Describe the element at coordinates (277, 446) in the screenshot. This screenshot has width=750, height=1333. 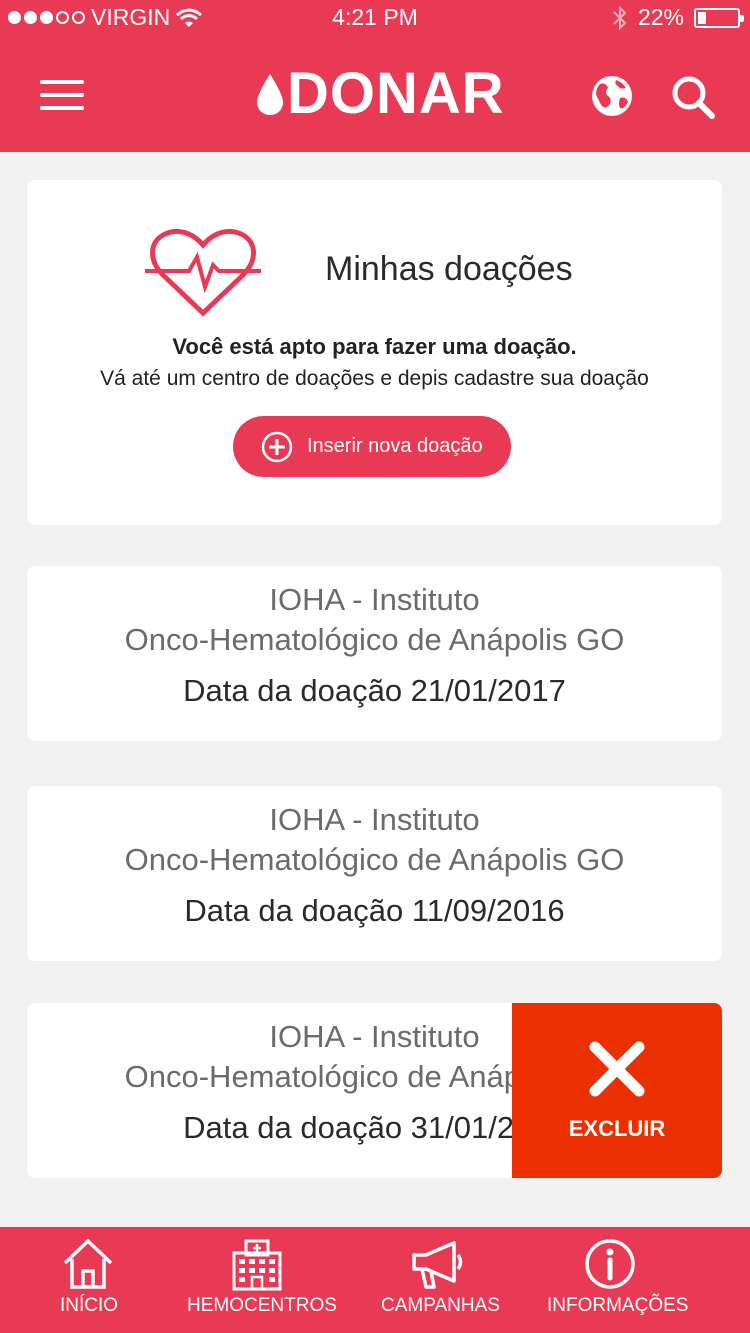
I see `plus-circle-icon` at that location.